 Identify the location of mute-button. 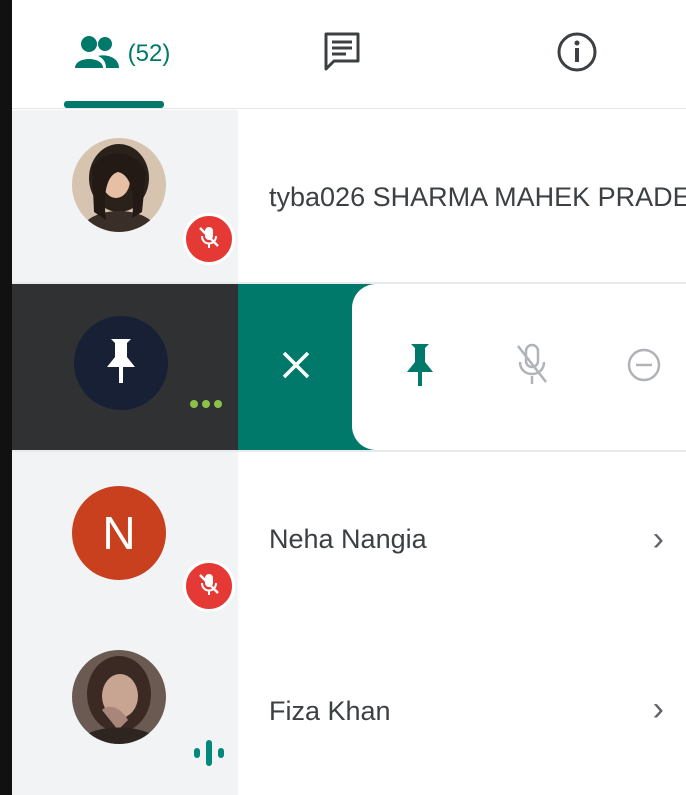
(532, 367).